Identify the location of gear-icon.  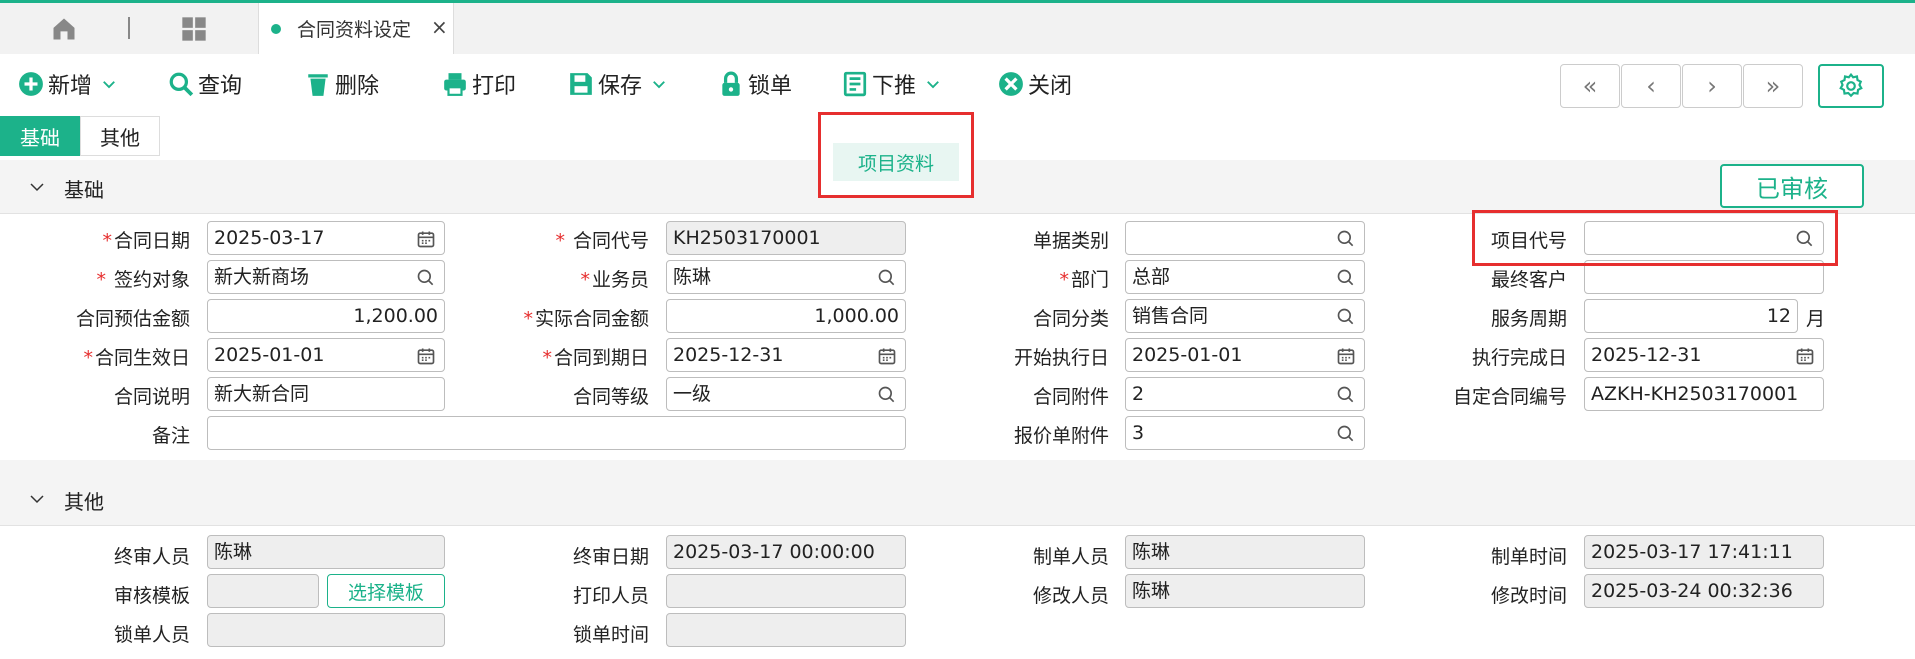
(1851, 85).